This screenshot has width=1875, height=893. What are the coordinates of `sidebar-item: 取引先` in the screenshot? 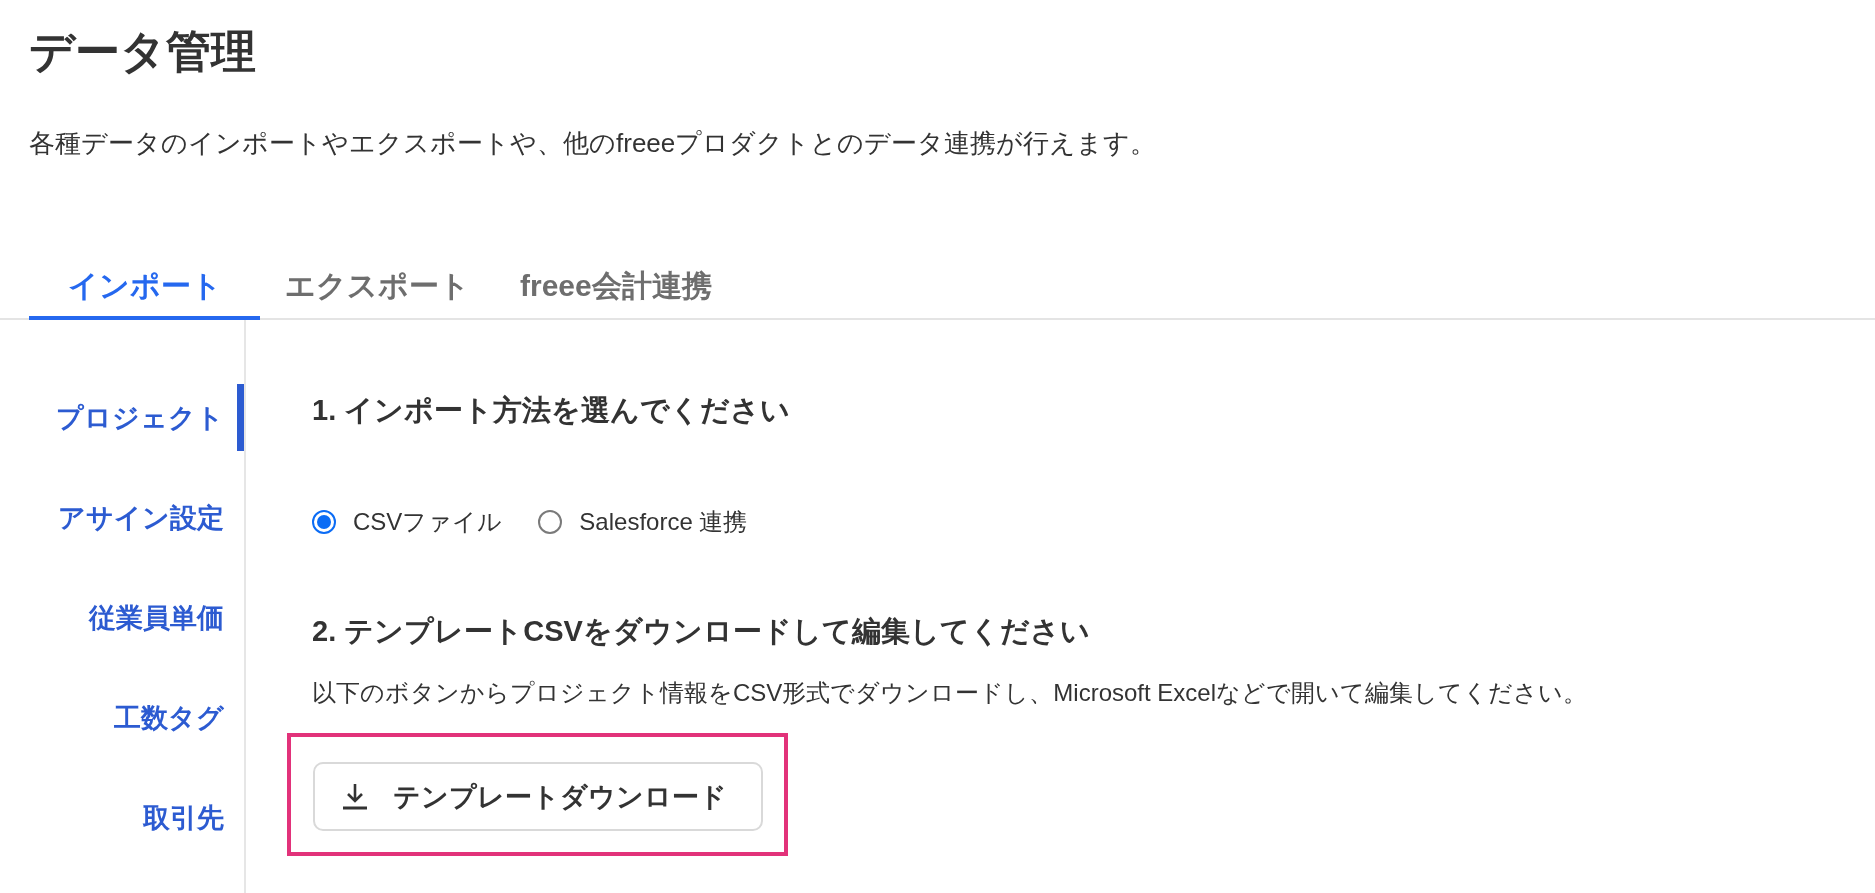 It's located at (122, 817).